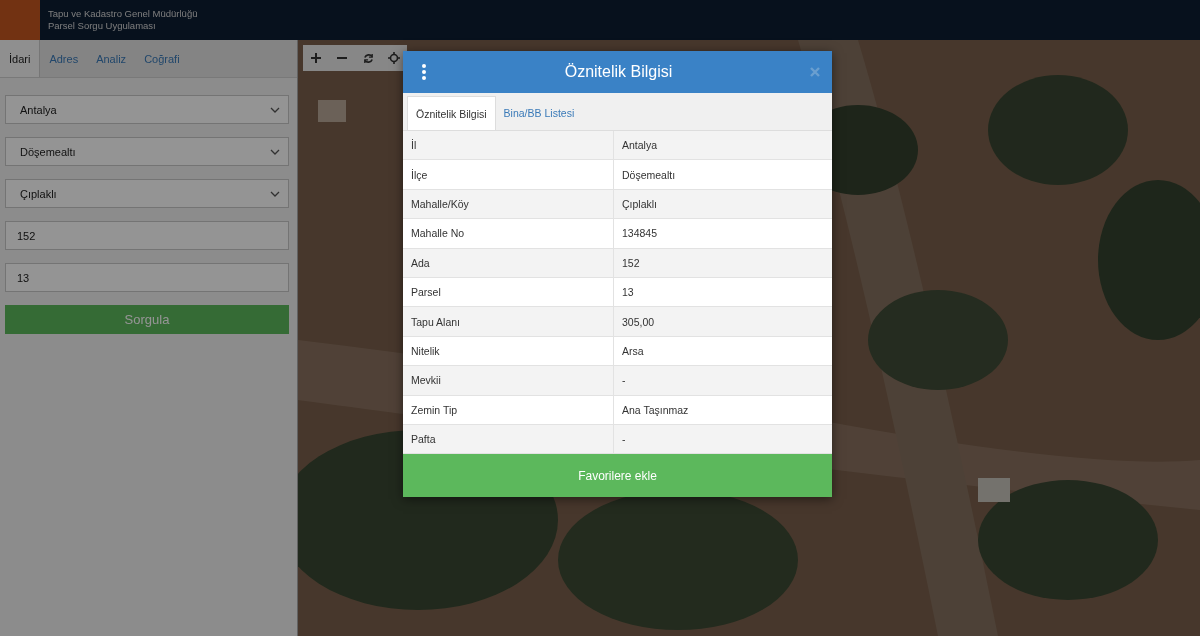 The width and height of the screenshot is (1200, 636). I want to click on attribute-label: Pafta, so click(508, 439).